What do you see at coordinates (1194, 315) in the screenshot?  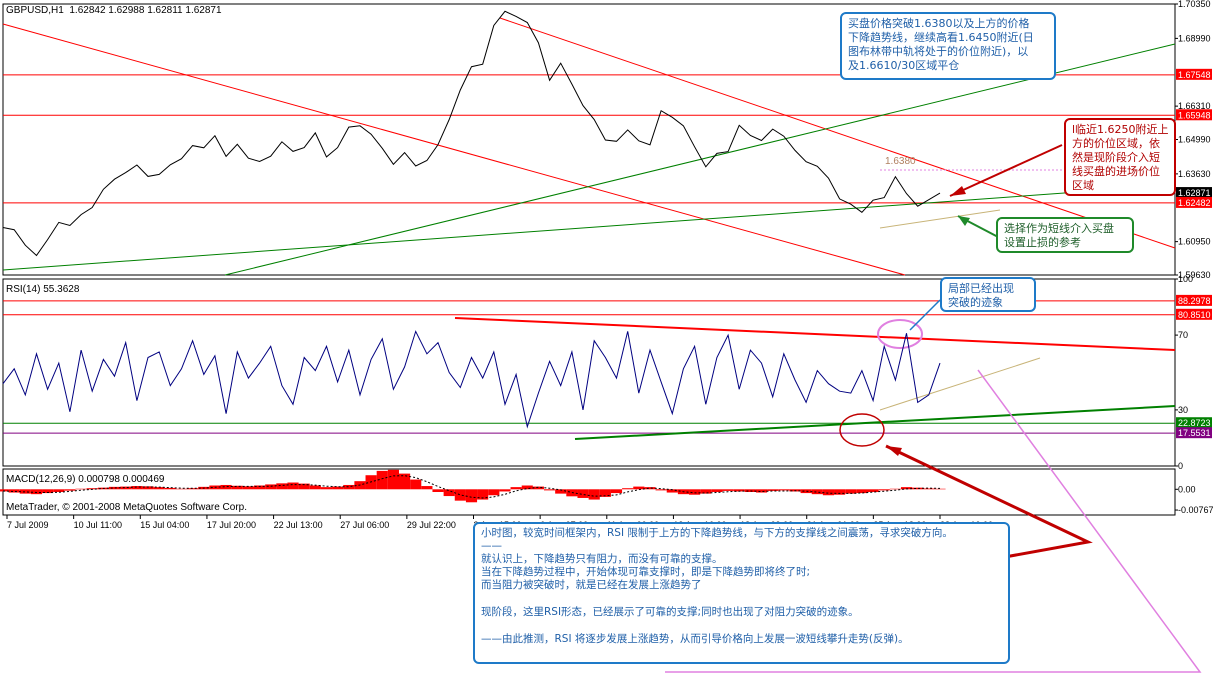 I see `rsi-level-tag-label: 80.8510` at bounding box center [1194, 315].